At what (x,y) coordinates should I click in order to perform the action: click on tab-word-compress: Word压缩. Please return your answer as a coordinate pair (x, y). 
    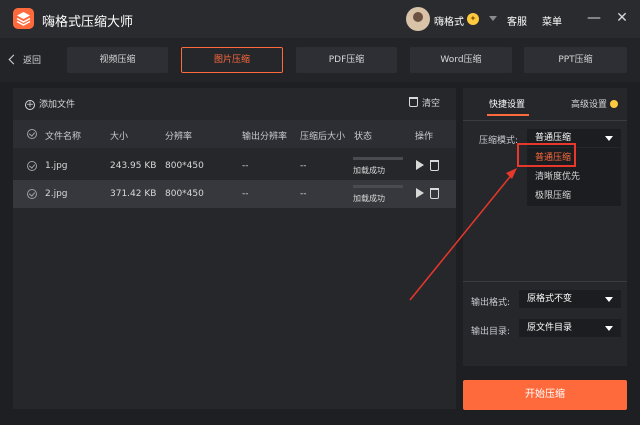
    Looking at the image, I should click on (461, 60).